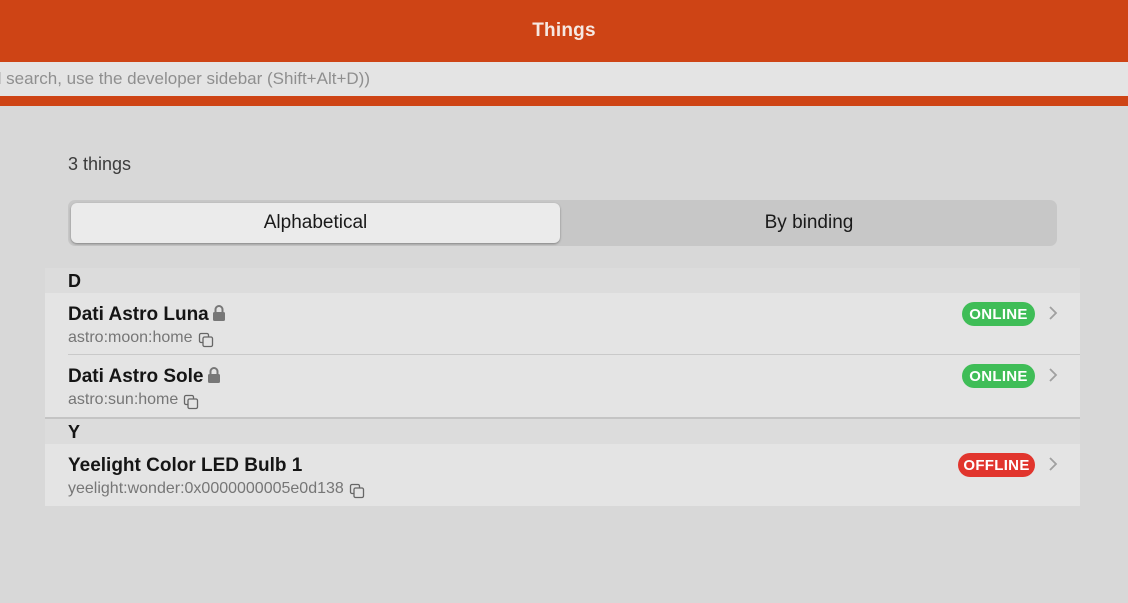 The height and width of the screenshot is (603, 1128). What do you see at coordinates (562, 431) in the screenshot?
I see `group-header-y: Y` at bounding box center [562, 431].